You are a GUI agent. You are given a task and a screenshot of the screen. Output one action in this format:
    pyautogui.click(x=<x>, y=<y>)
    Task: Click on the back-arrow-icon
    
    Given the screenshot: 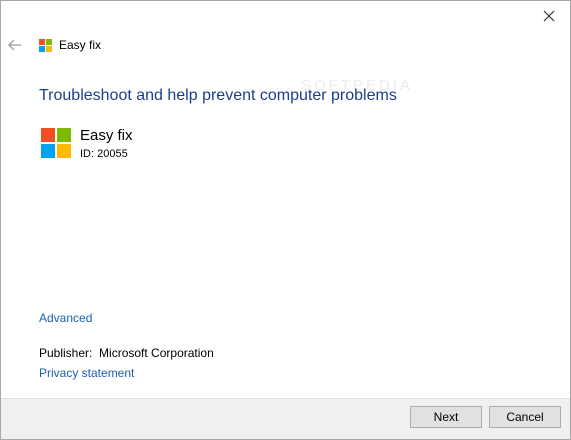 What is the action you would take?
    pyautogui.click(x=14, y=45)
    